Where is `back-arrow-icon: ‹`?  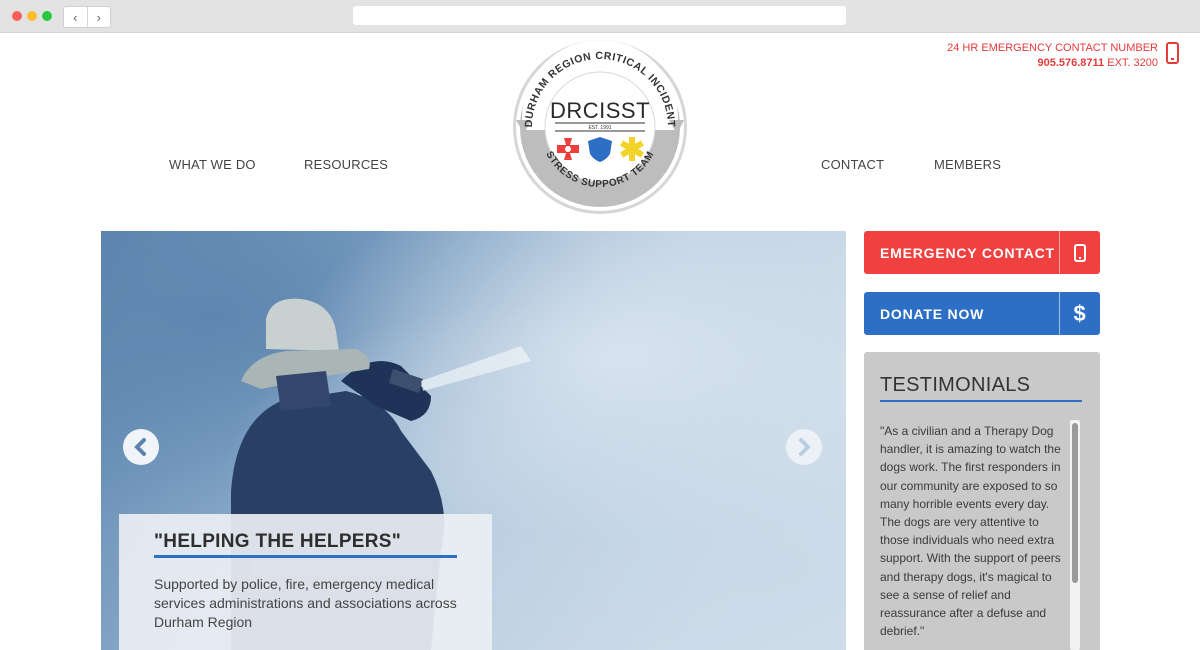
back-arrow-icon: ‹ is located at coordinates (76, 17).